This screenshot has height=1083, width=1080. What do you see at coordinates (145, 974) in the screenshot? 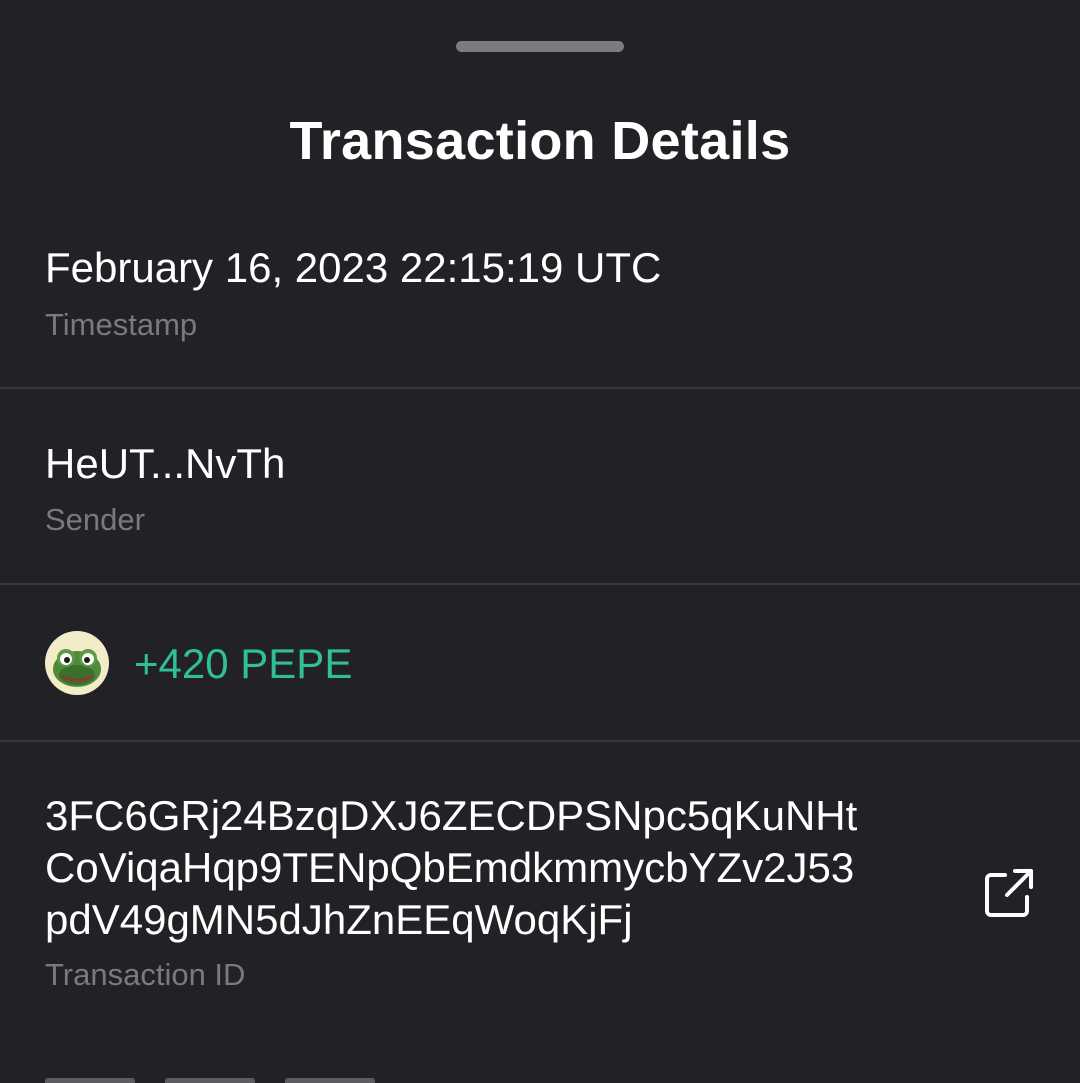
I see `transaction-id-label: Transaction ID` at bounding box center [145, 974].